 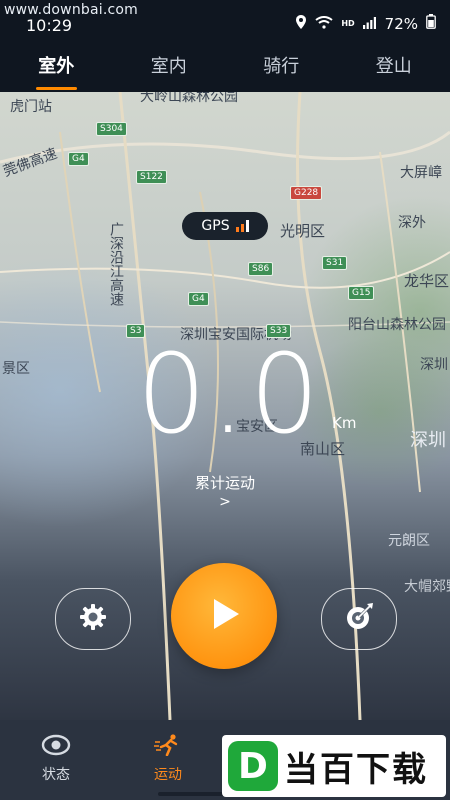 What do you see at coordinates (344, 423) in the screenshot?
I see `distance-unit: Km` at bounding box center [344, 423].